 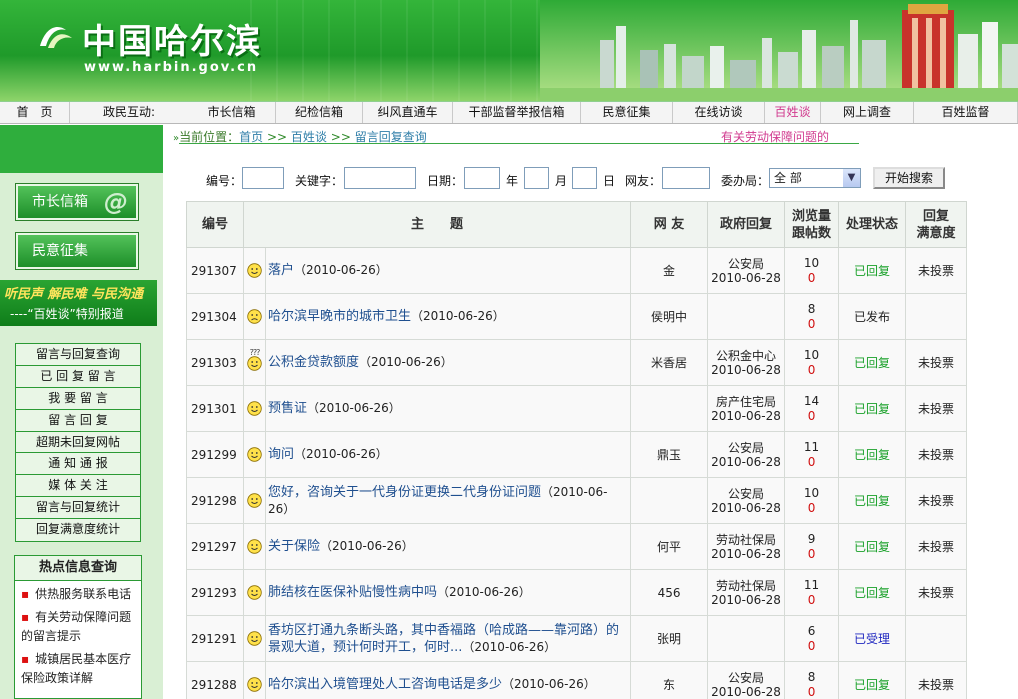 I want to click on row-counts: 11 0, so click(x=812, y=592).